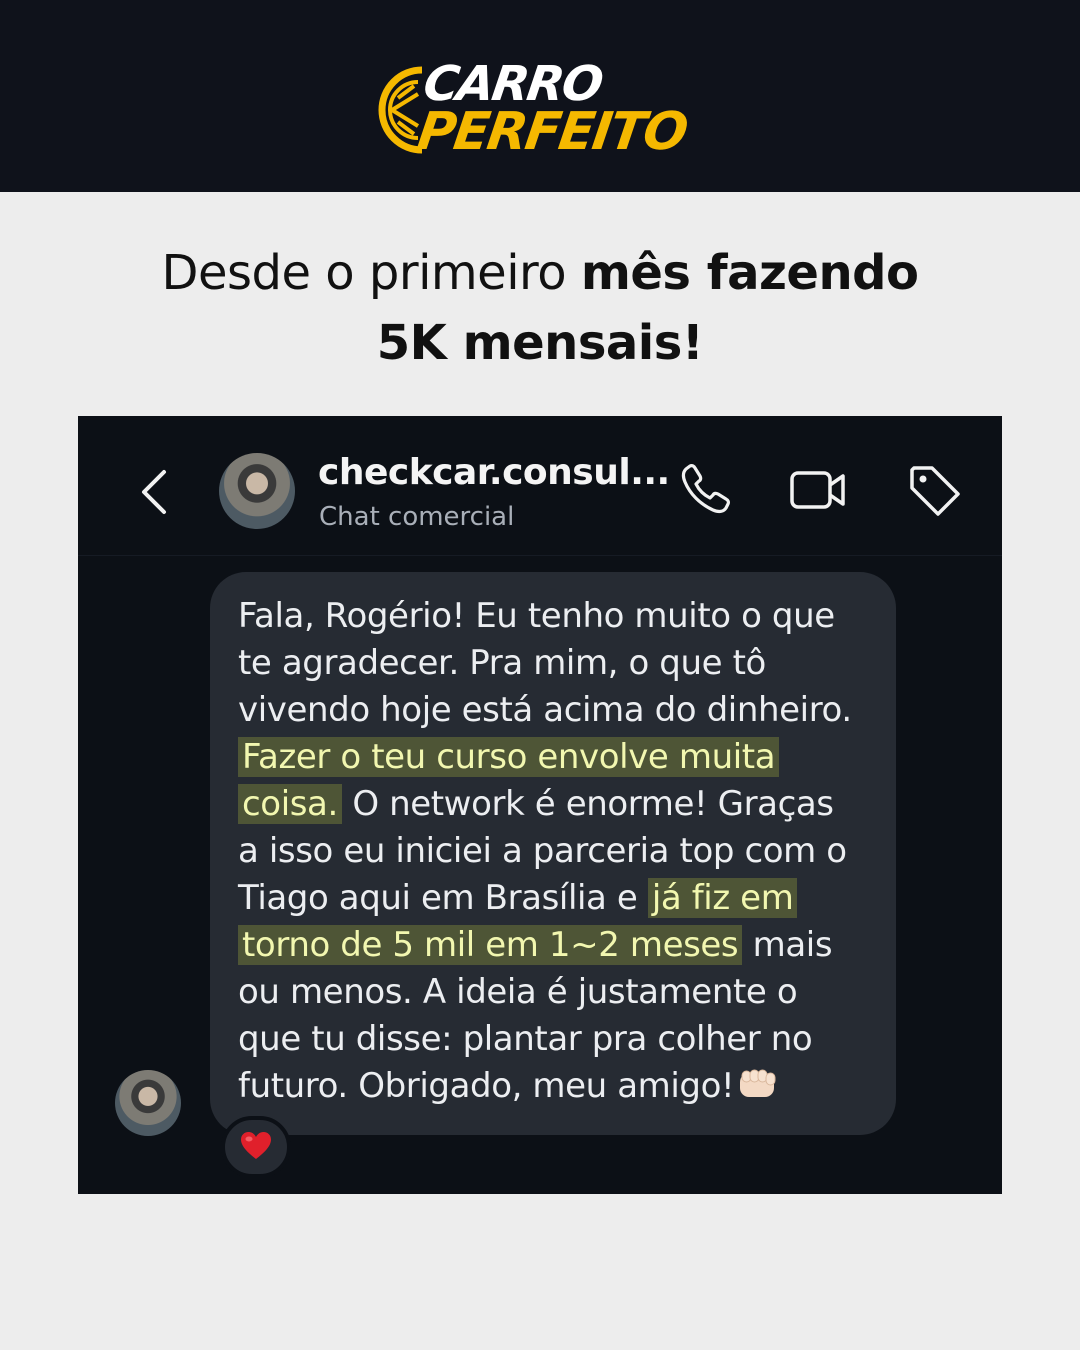  I want to click on top-banner: CARRO PERFEITO, so click(540, 96).